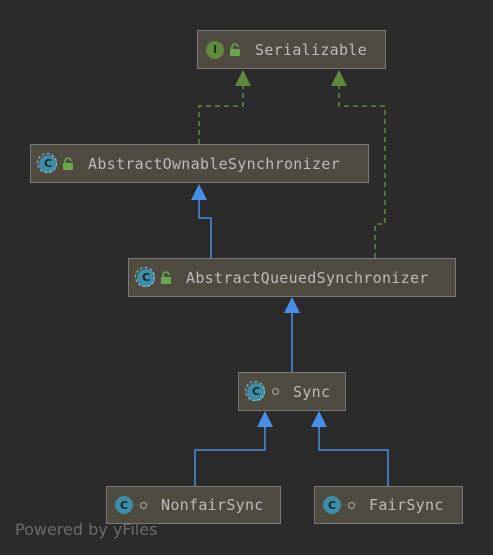 The height and width of the screenshot is (555, 493). Describe the element at coordinates (339, 78) in the screenshot. I see `arrowhead-serializable-right` at that location.